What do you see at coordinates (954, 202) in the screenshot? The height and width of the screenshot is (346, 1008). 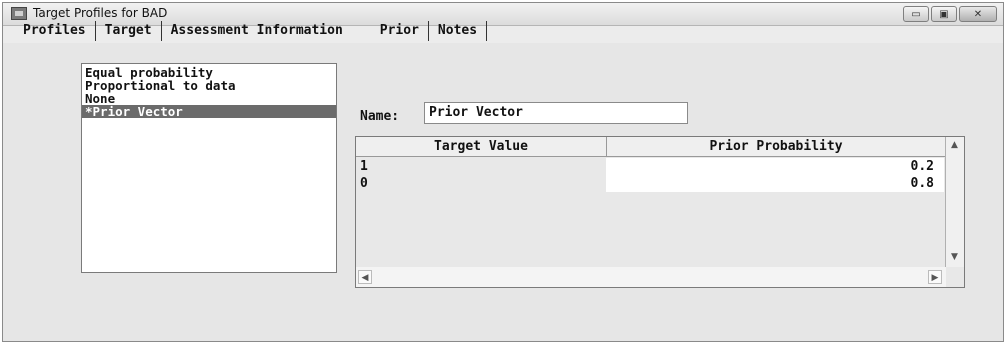 I see `vertical-scrollbar: ▲ ▼` at bounding box center [954, 202].